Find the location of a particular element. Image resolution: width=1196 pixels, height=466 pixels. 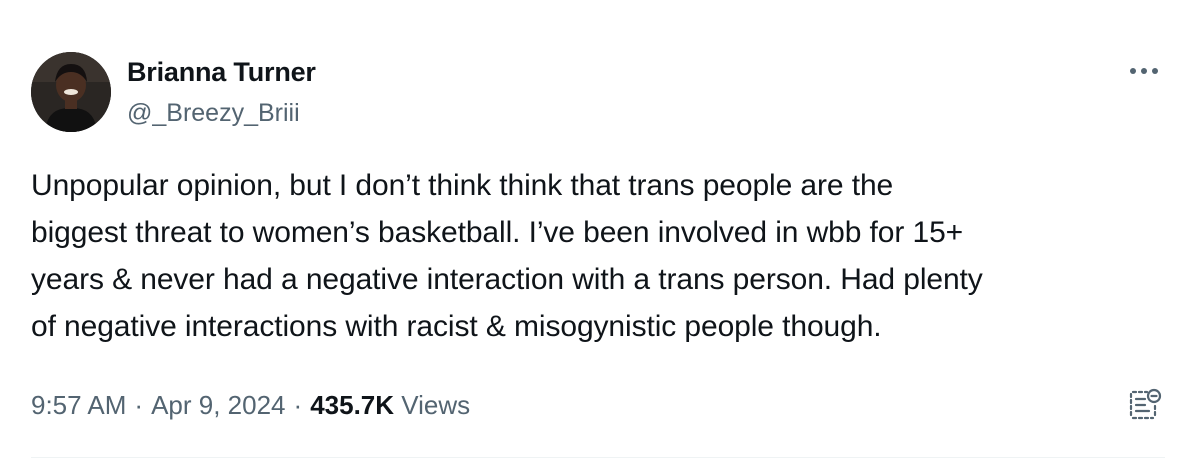

author-handle: @_Breezy_Briii is located at coordinates (213, 113).